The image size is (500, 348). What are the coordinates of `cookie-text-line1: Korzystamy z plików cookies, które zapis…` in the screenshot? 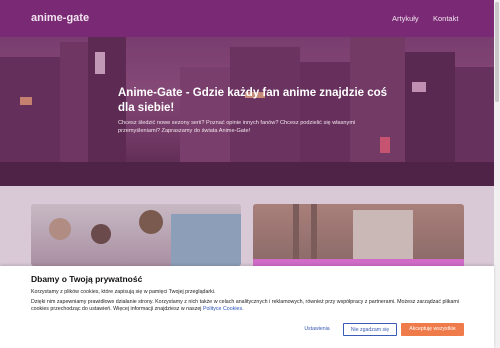 It's located at (123, 292).